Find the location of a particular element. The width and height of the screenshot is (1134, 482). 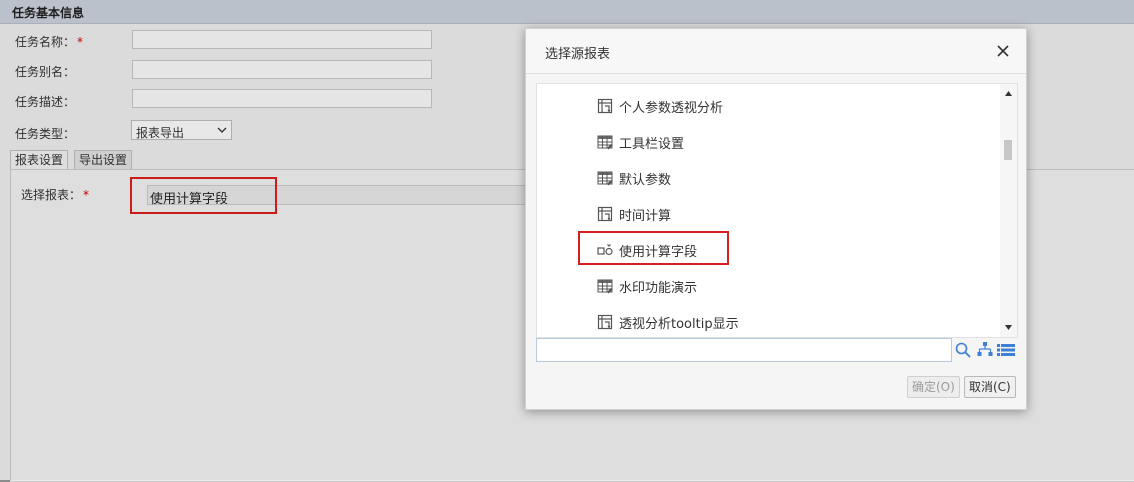

tree-view-icon is located at coordinates (985, 349).